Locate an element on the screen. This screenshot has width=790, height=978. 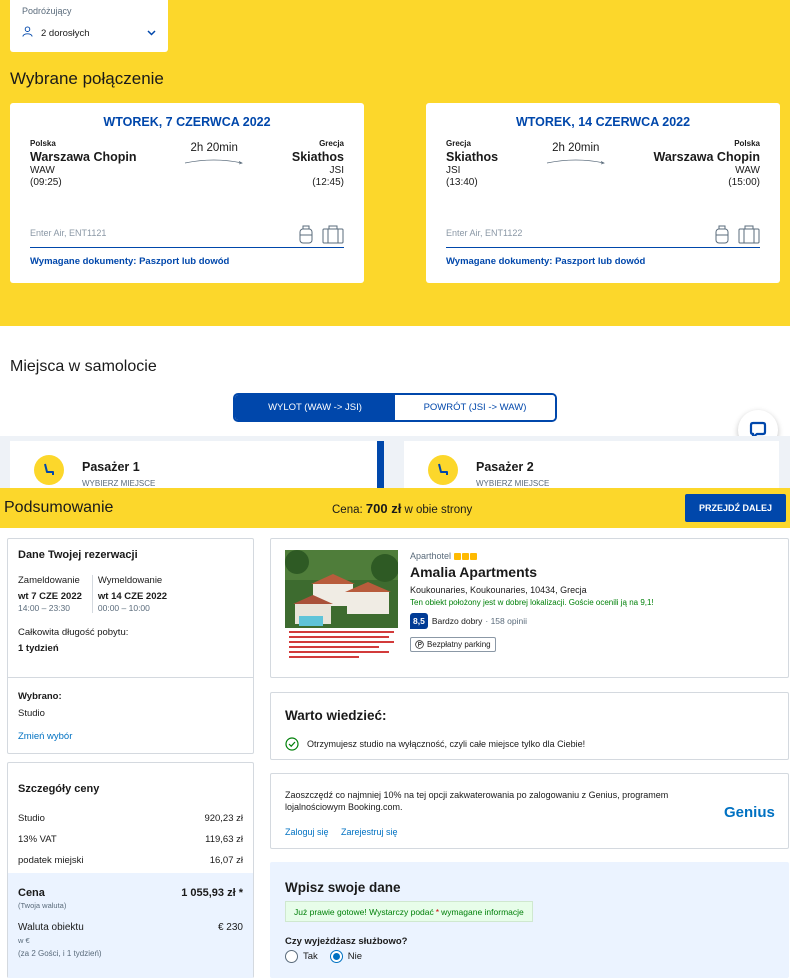
parking-icon is located at coordinates (419, 644).